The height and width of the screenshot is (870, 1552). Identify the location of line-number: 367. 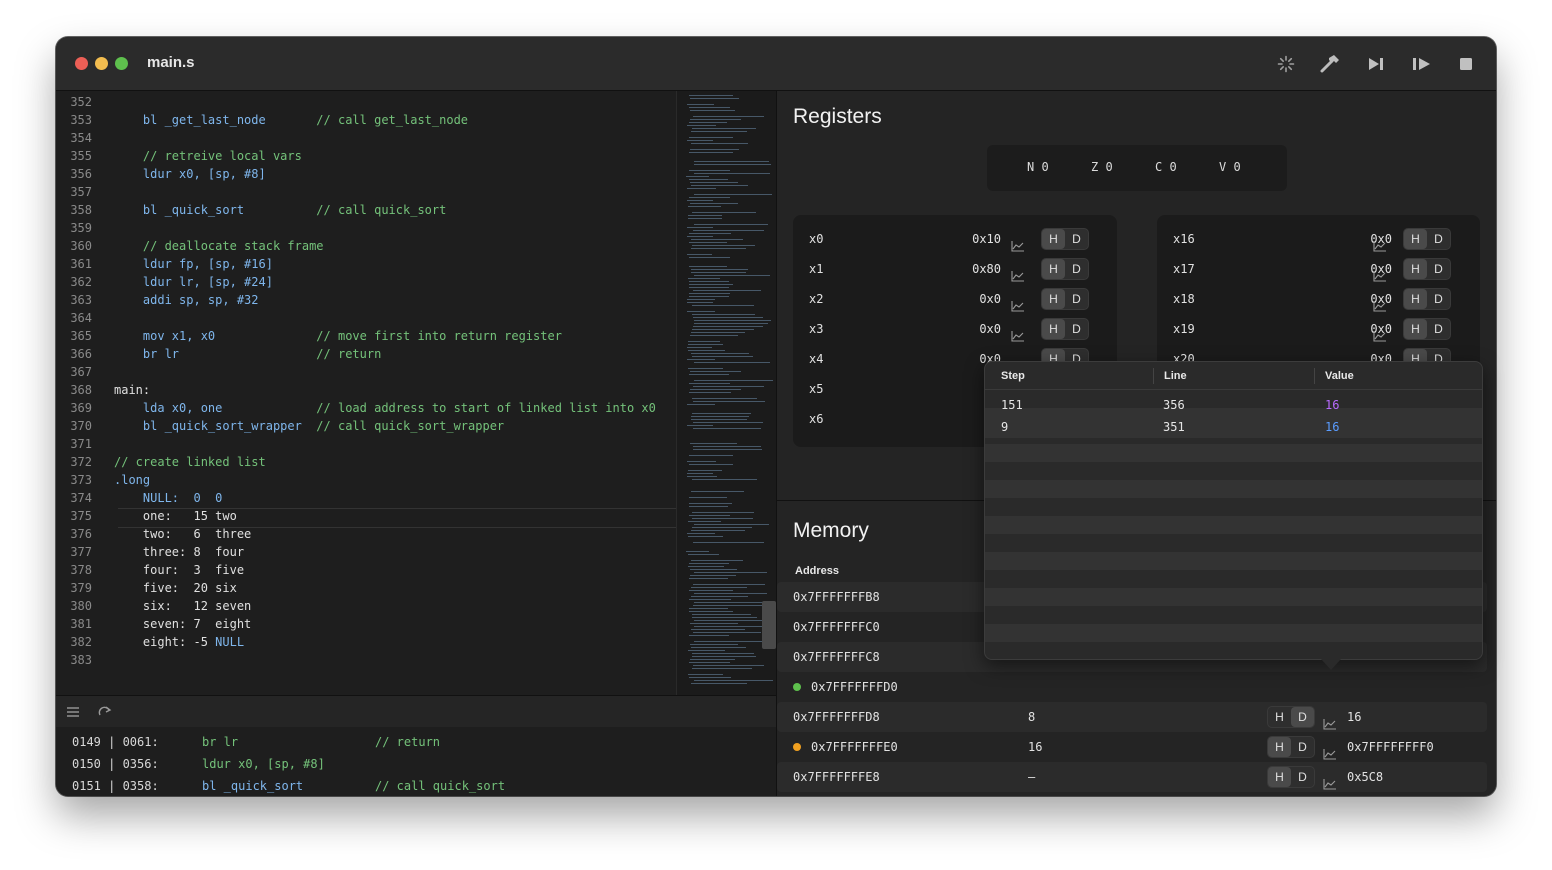
(74, 372).